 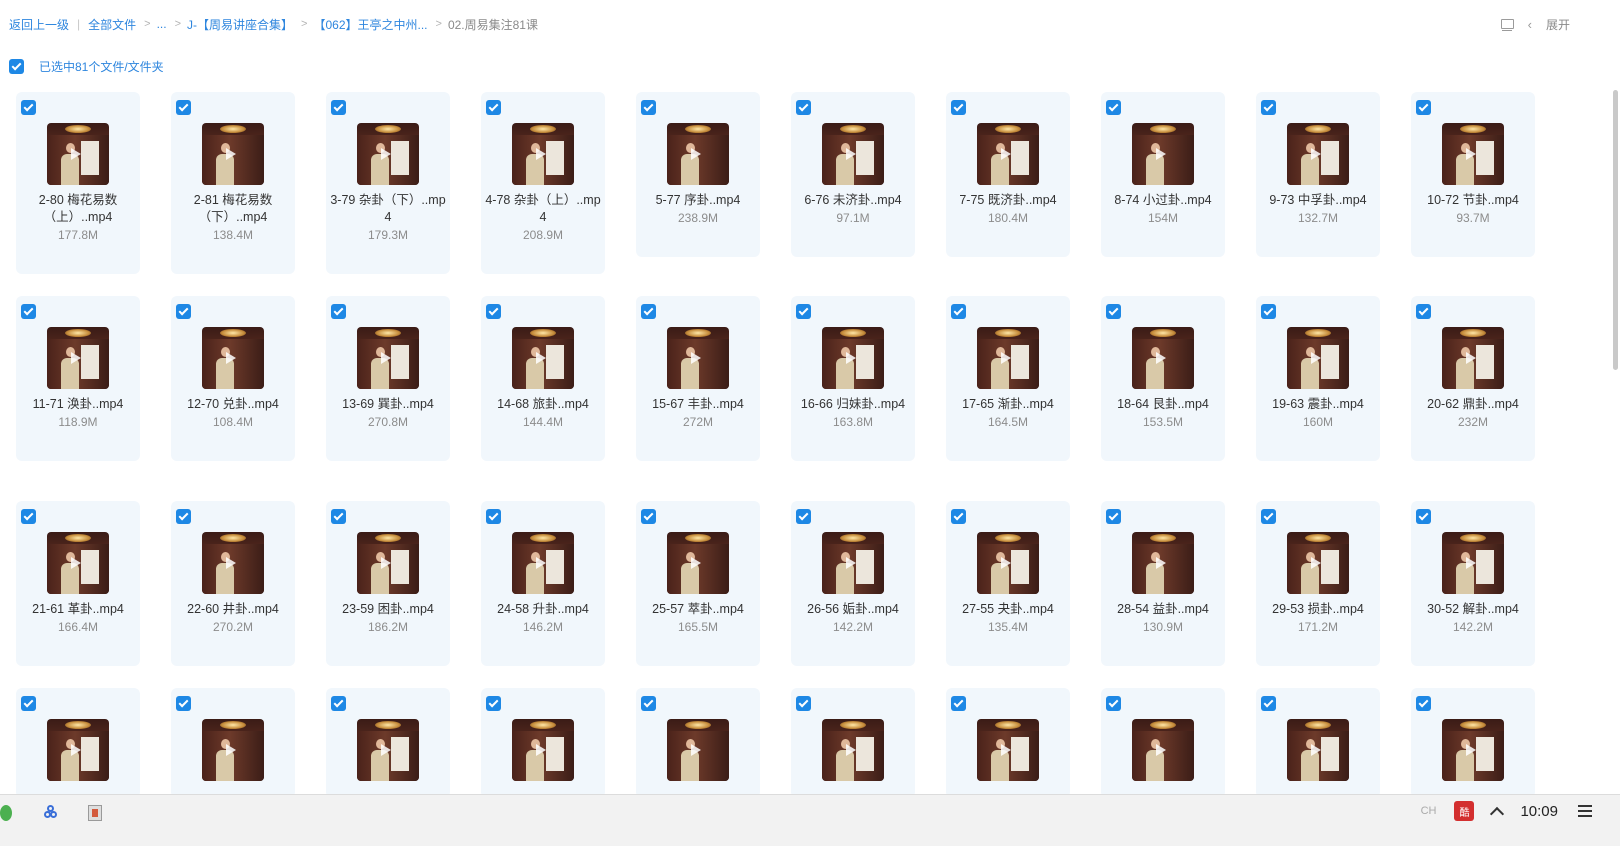 What do you see at coordinates (78, 583) in the screenshot?
I see `file-card: 21-61 革卦..mp4 166.4M` at bounding box center [78, 583].